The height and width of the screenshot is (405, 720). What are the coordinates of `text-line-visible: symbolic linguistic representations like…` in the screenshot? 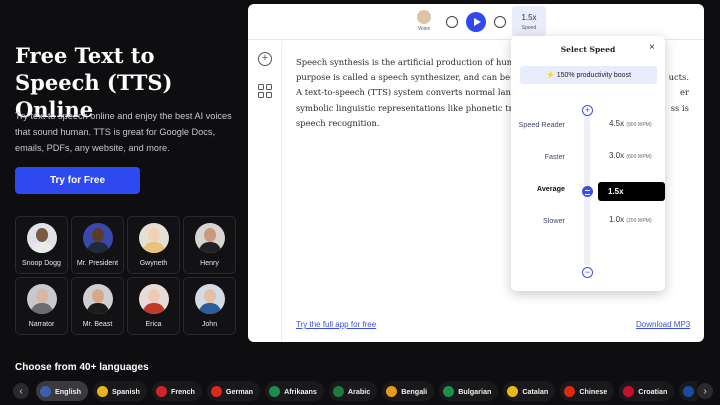 It's located at (414, 107).